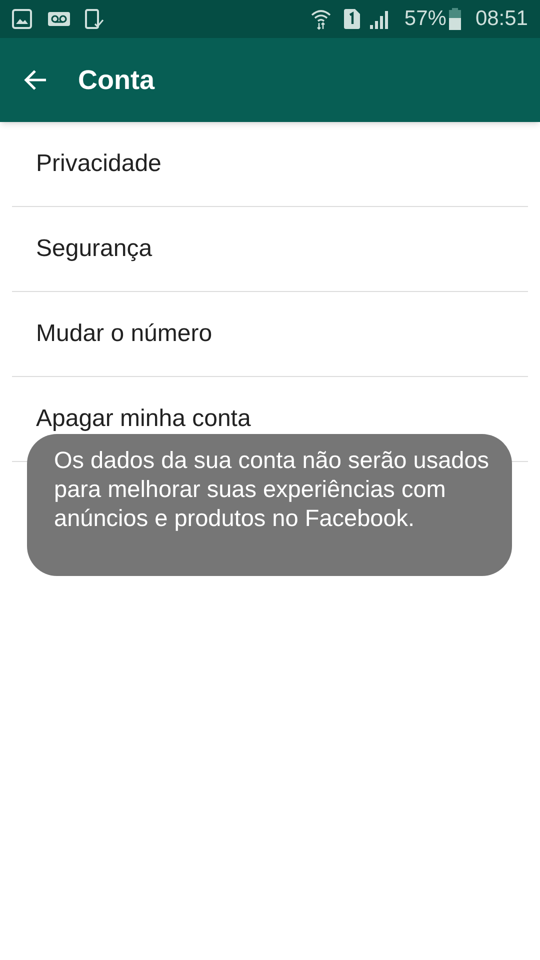 The height and width of the screenshot is (960, 540). I want to click on wifi-icon, so click(321, 19).